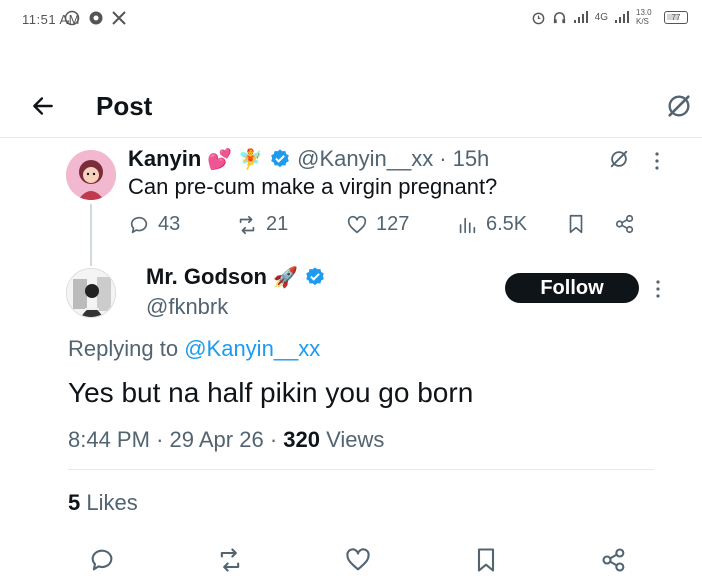 The width and height of the screenshot is (702, 587). Describe the element at coordinates (559, 17) in the screenshot. I see `headphones-icon` at that location.